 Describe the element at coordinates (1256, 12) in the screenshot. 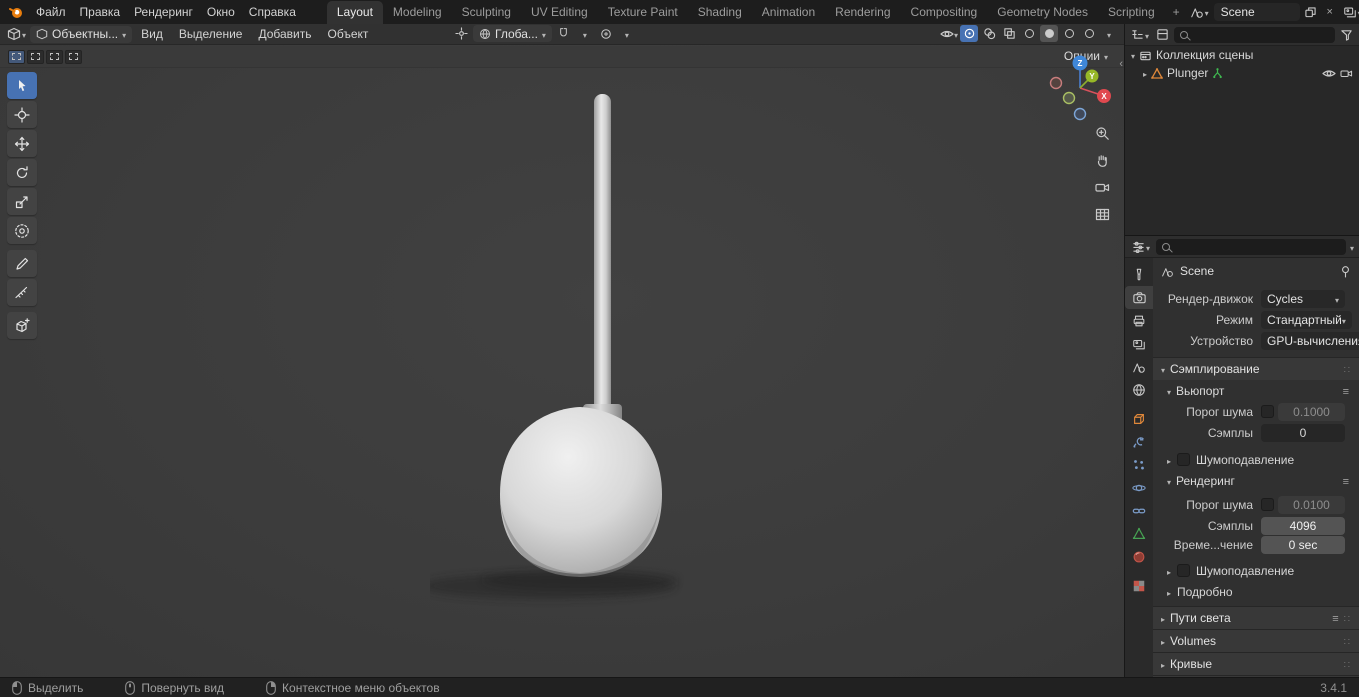

I see `scene-name-field: Scene` at that location.